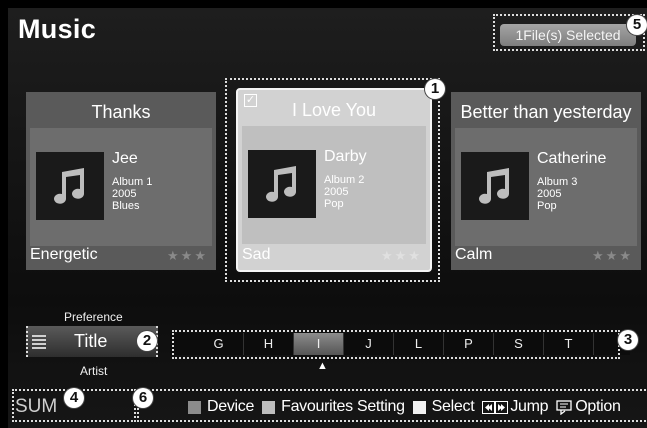 The width and height of the screenshot is (647, 428). Describe the element at coordinates (568, 35) in the screenshot. I see `selection-status-badge: 1File(s) Selected` at that location.